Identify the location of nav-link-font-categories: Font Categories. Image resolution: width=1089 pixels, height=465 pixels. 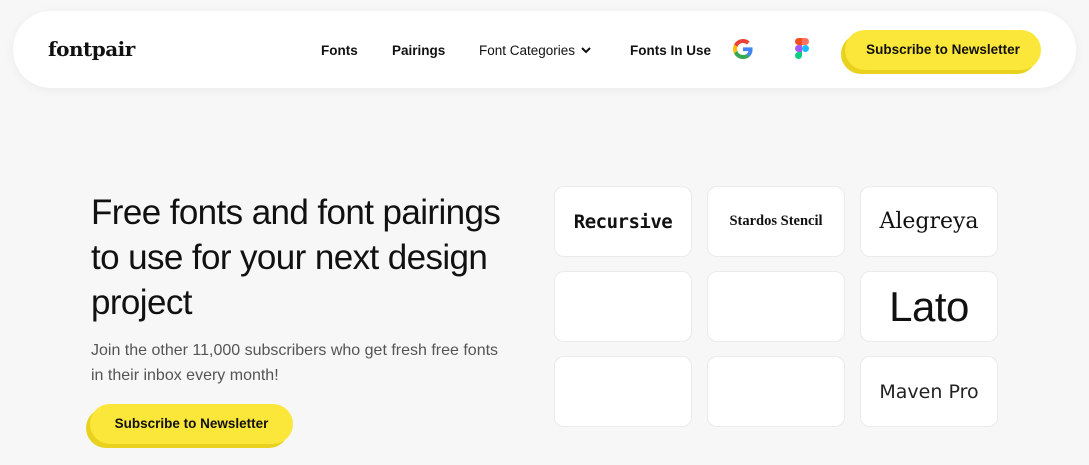
(535, 50).